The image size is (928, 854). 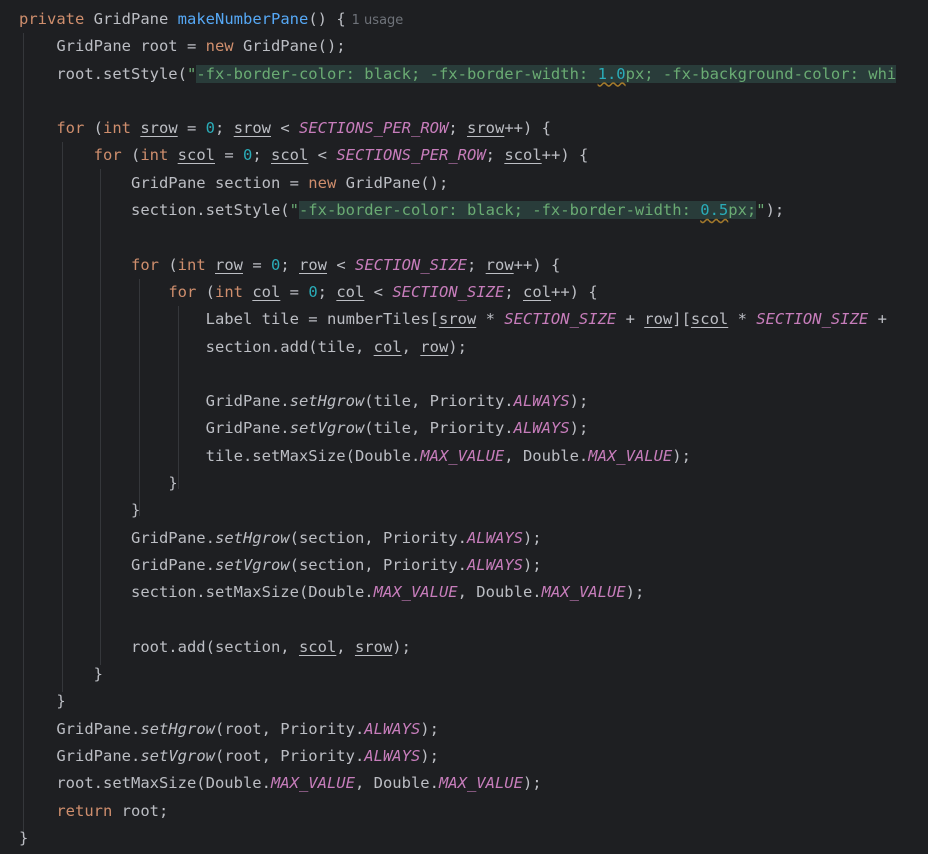 What do you see at coordinates (464, 647) in the screenshot?
I see `code-line: root.add(section, scol, srow);` at bounding box center [464, 647].